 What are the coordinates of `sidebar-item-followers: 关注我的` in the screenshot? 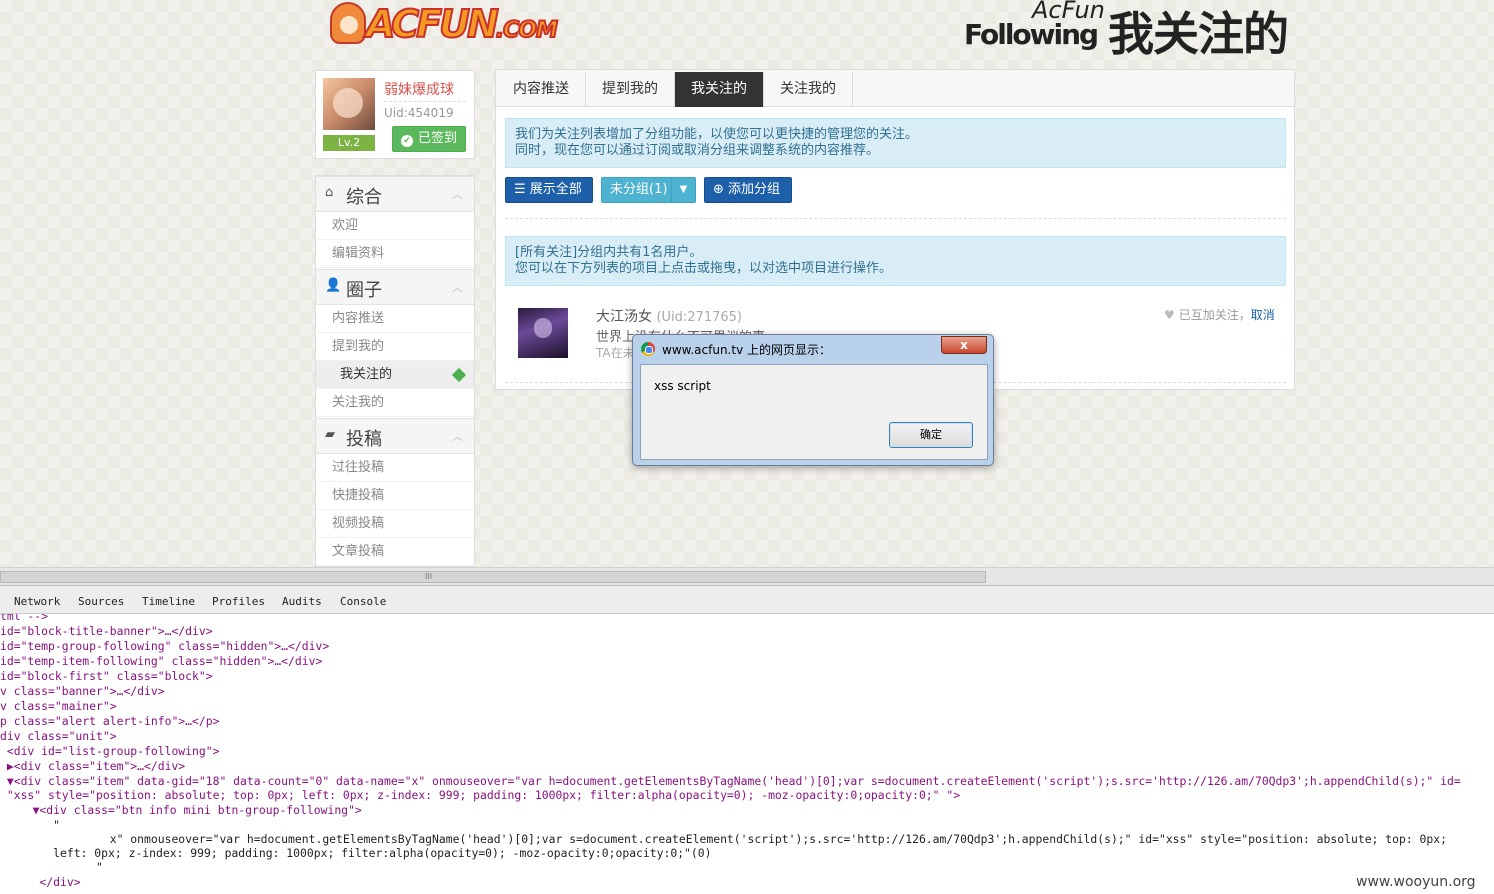 It's located at (395, 403).